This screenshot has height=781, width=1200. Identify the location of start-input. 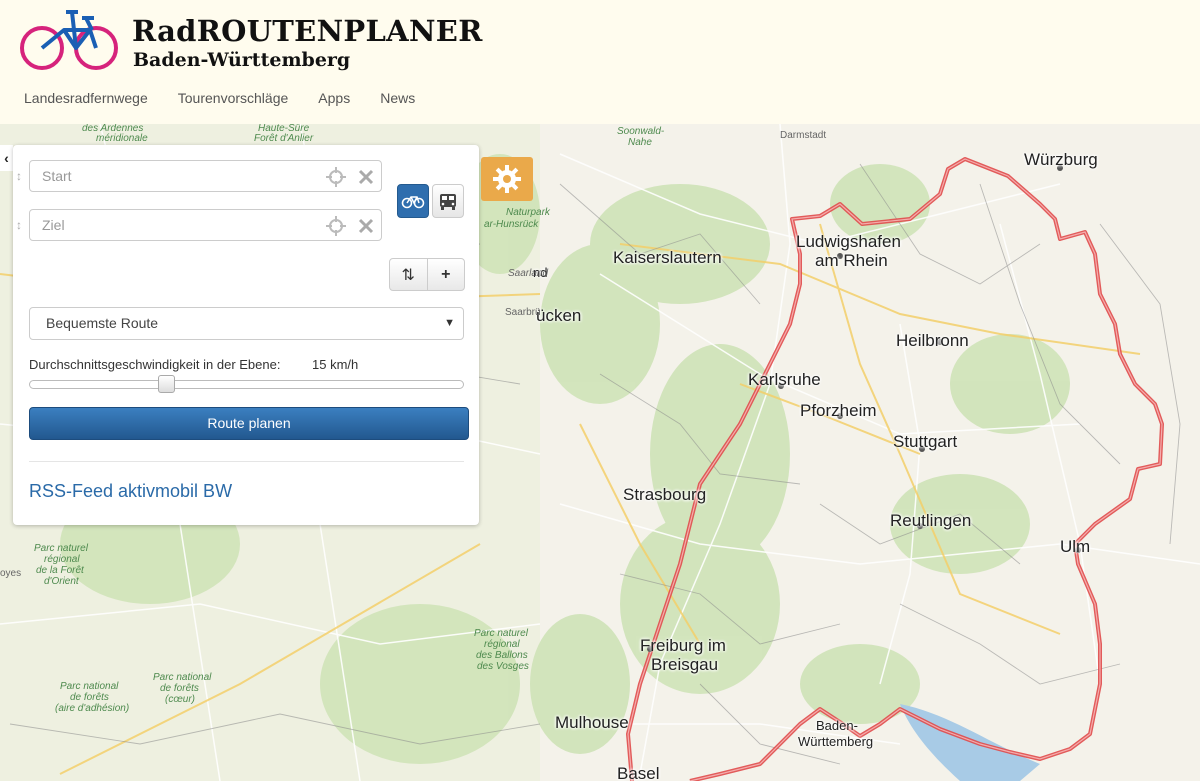
(177, 176).